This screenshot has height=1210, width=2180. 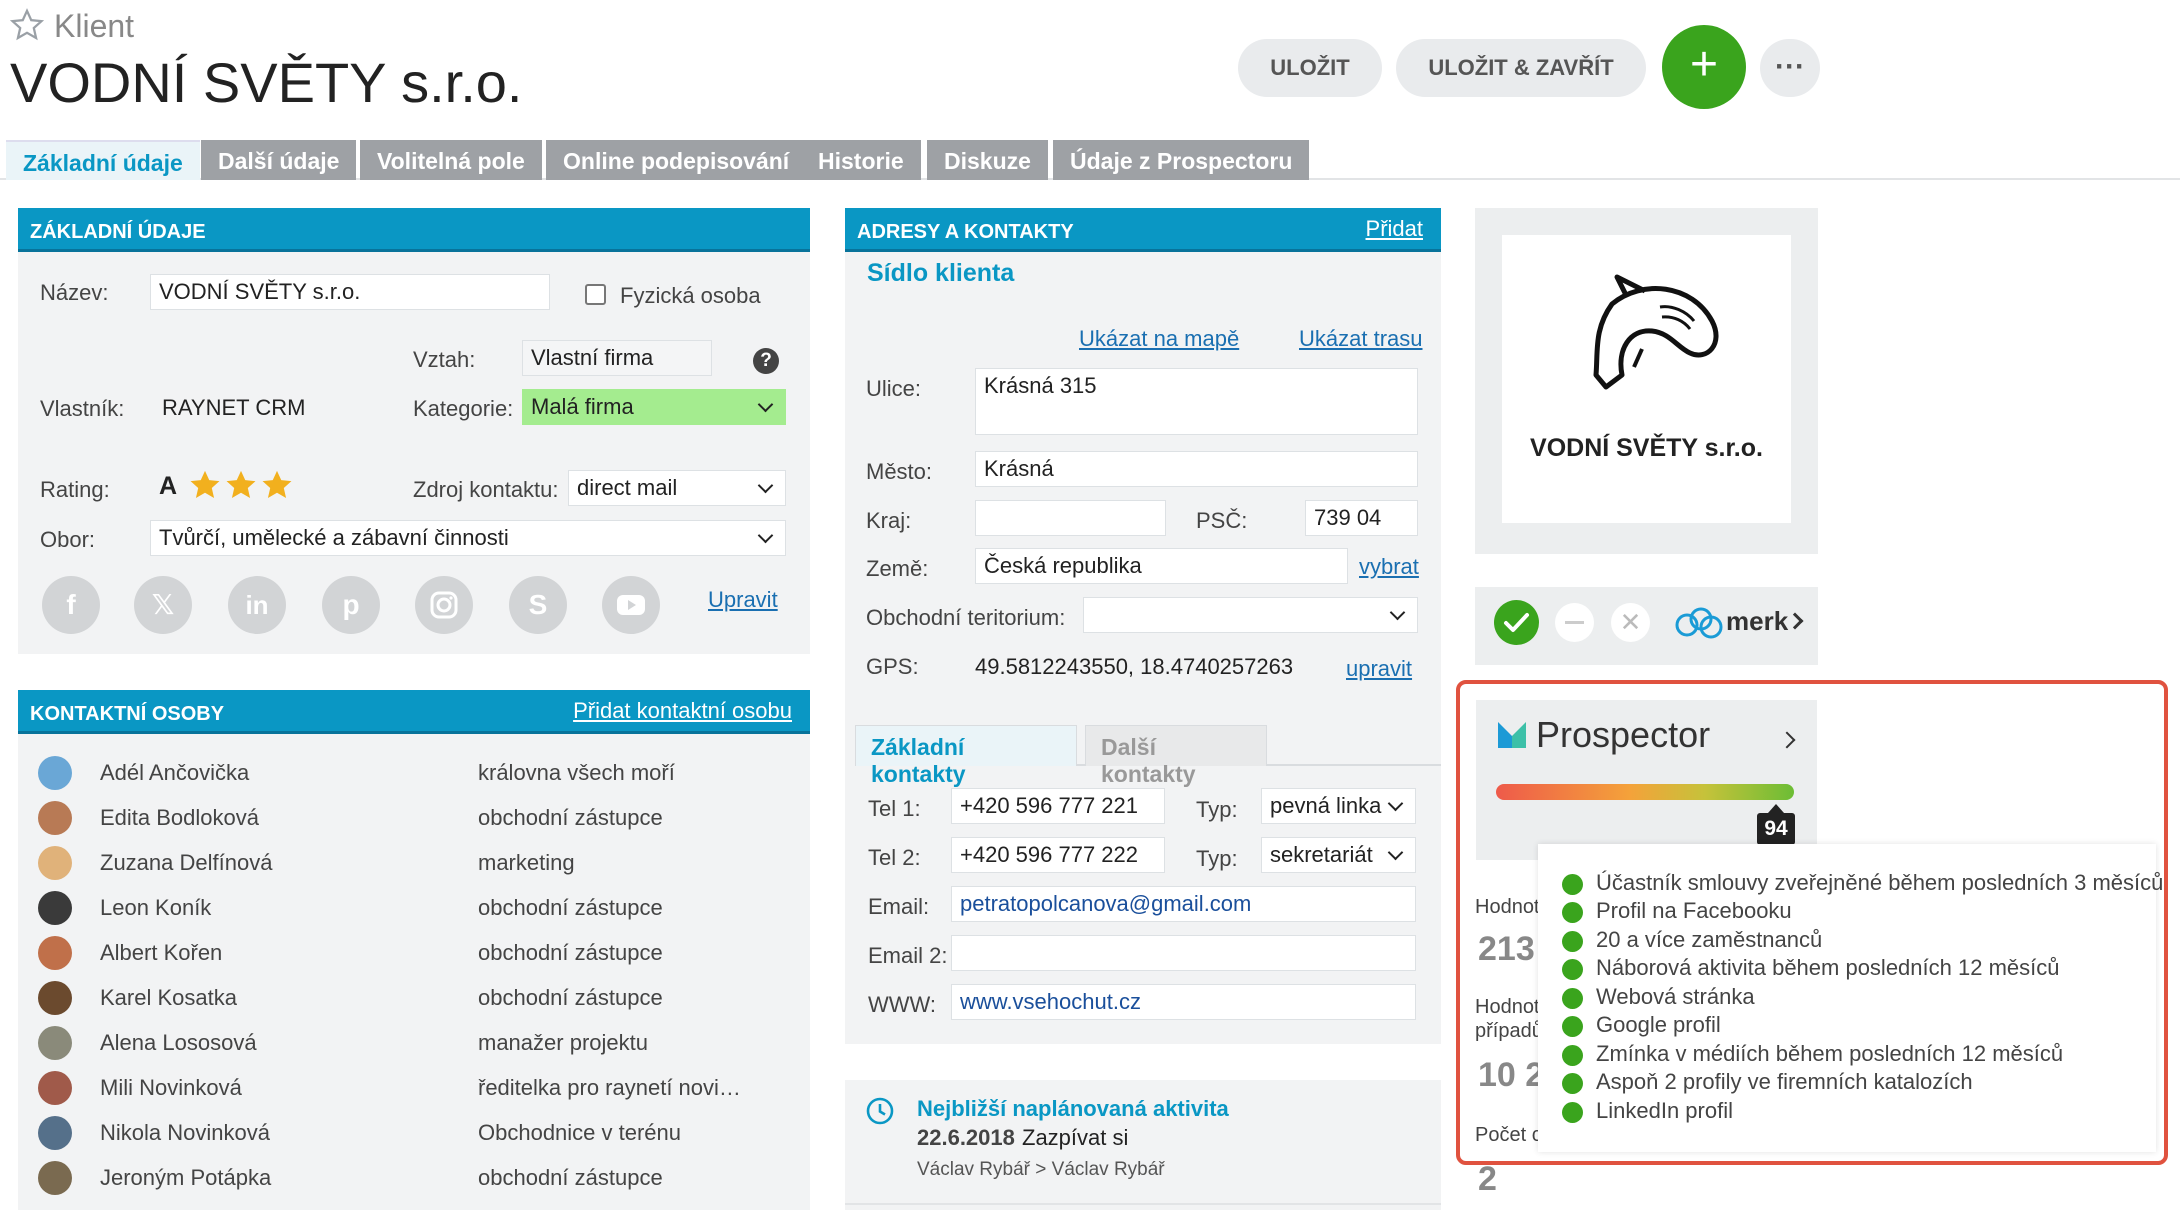 What do you see at coordinates (444, 605) in the screenshot?
I see `instagram-icon` at bounding box center [444, 605].